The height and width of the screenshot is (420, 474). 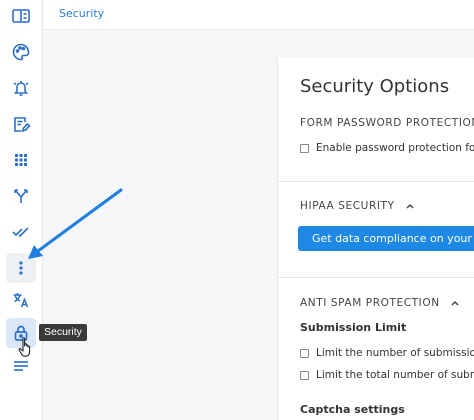 I want to click on sidebar-item-design, so click(x=21, y=52).